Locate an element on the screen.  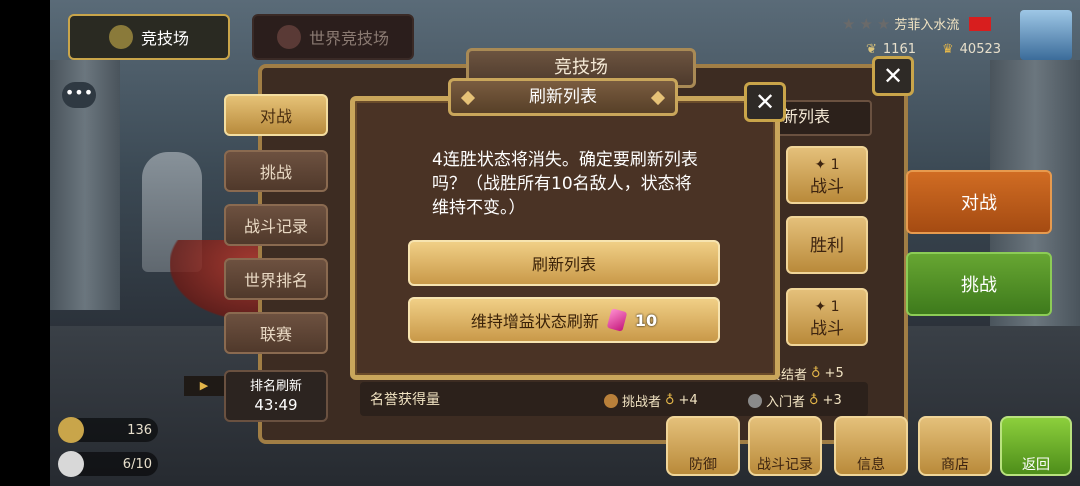
trophy-b-stat: ♛ 40523 is located at coordinates (971, 49).